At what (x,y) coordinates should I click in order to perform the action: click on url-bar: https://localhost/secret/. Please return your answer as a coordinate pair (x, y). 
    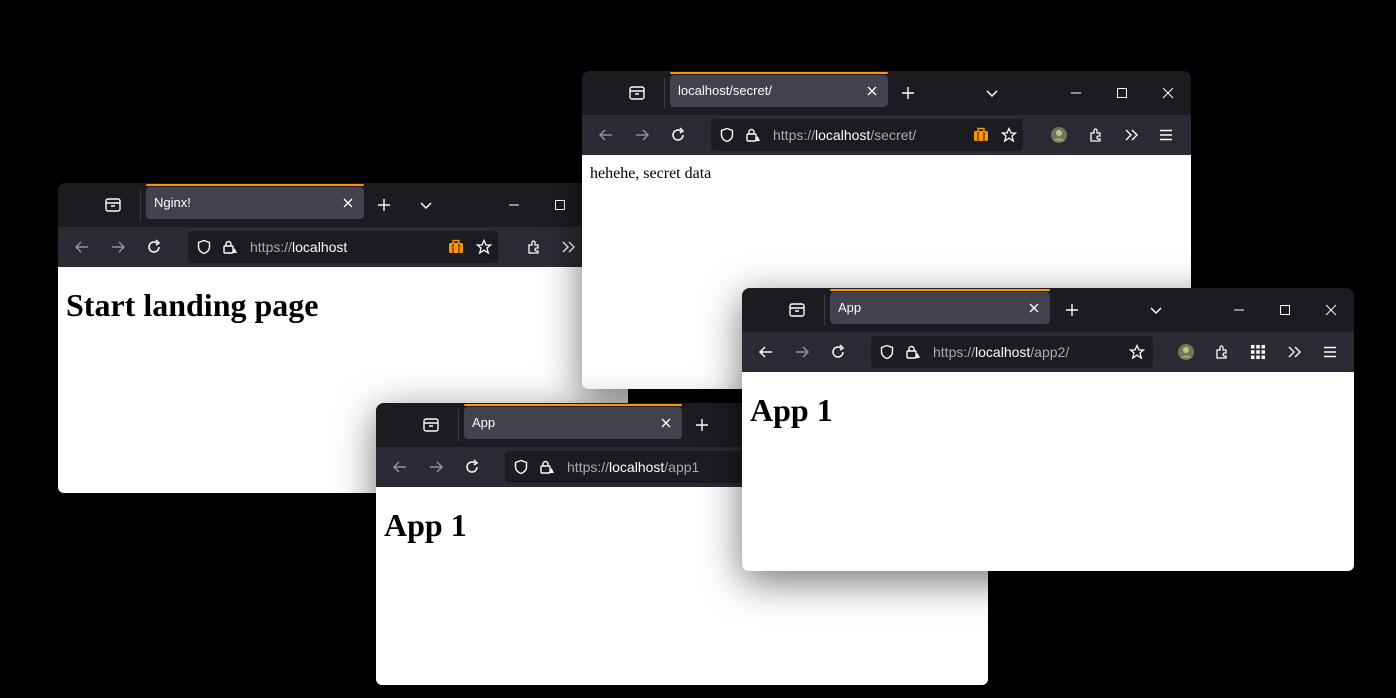
    Looking at the image, I should click on (867, 135).